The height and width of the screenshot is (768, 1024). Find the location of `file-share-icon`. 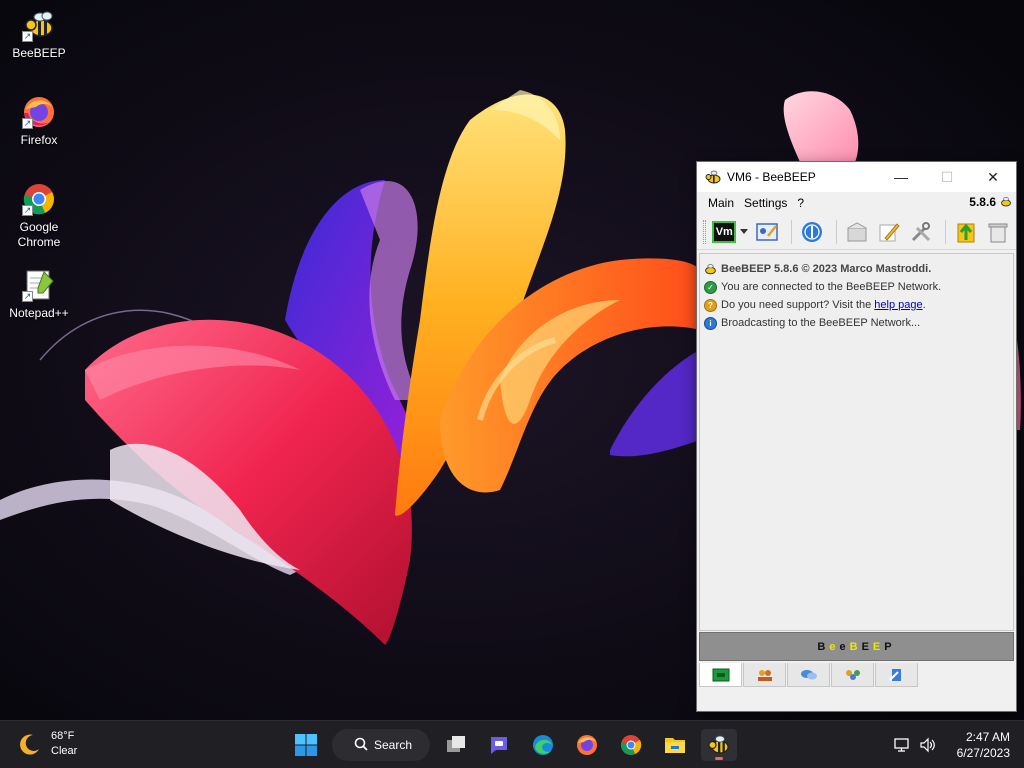

file-share-icon is located at coordinates (894, 674).